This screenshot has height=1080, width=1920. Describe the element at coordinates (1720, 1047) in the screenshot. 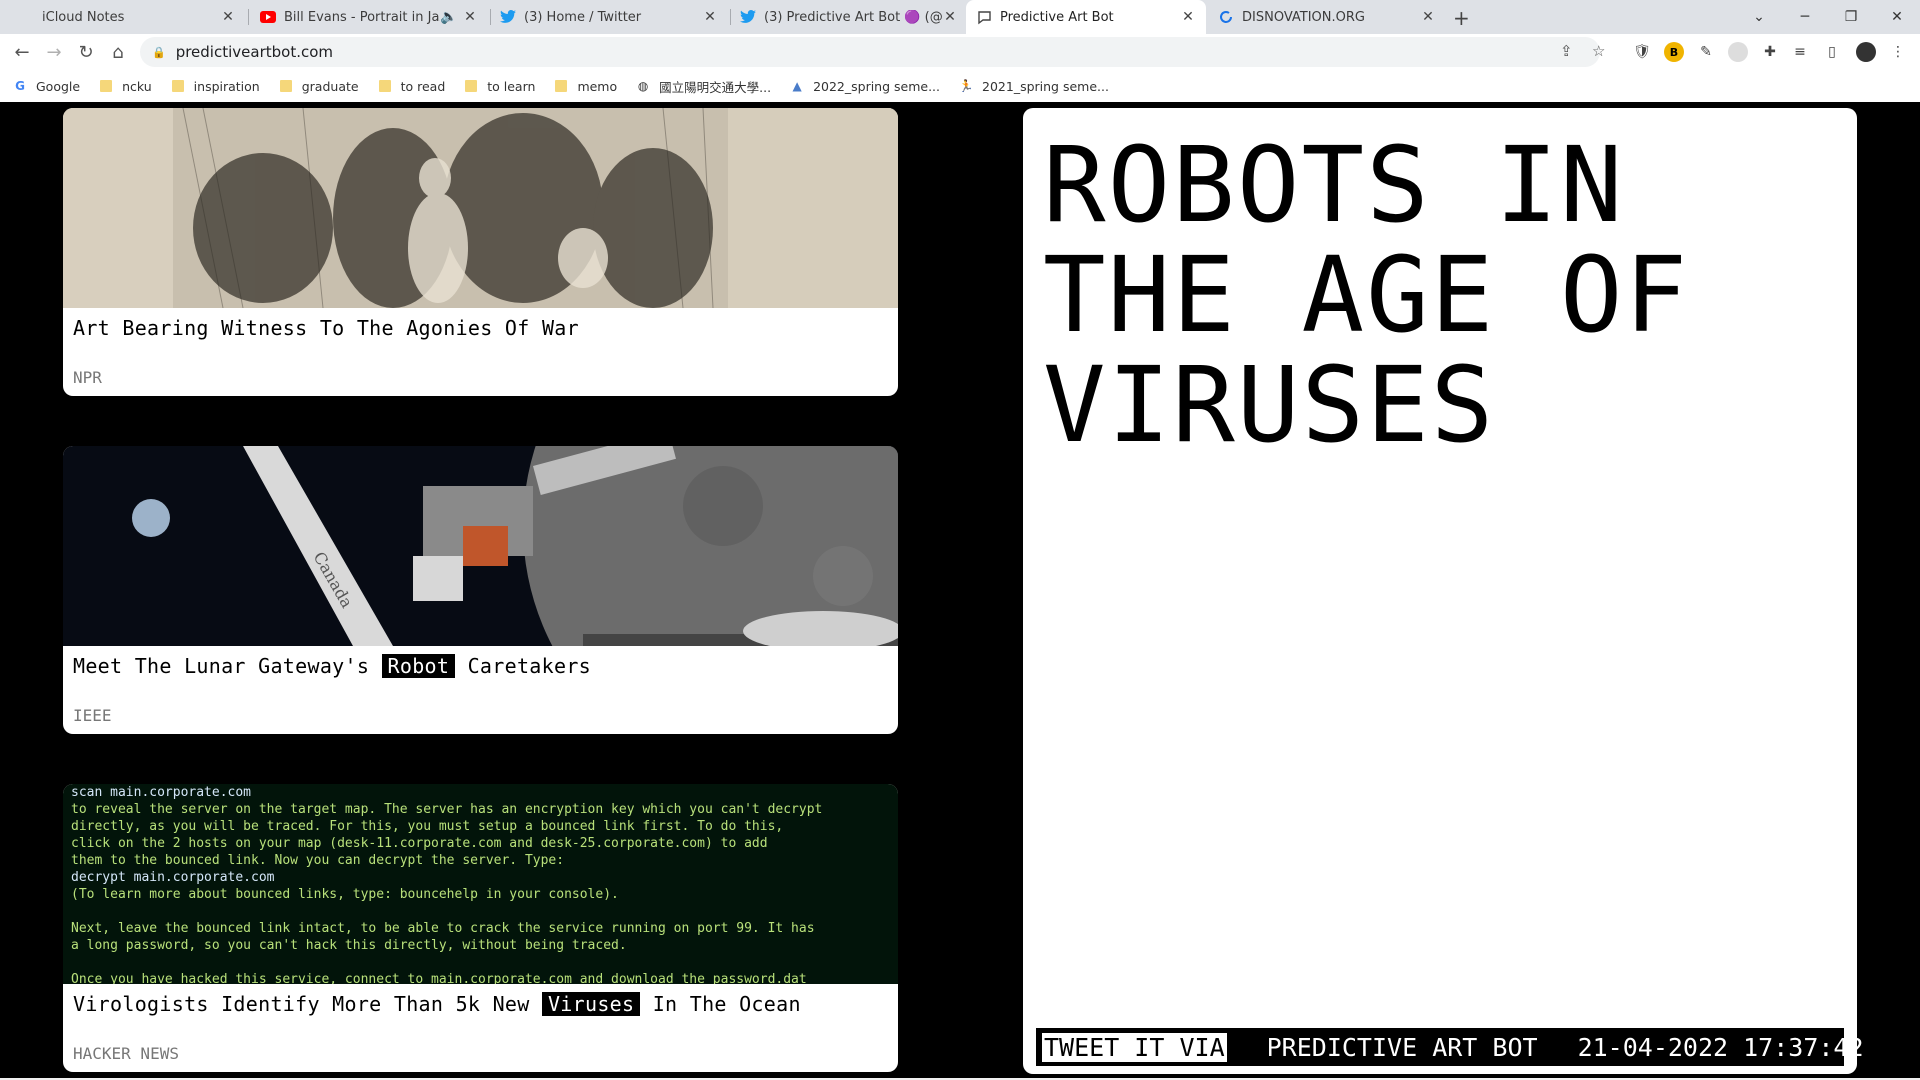

I see `timestamp: 21-04-2022 17:37:42` at that location.